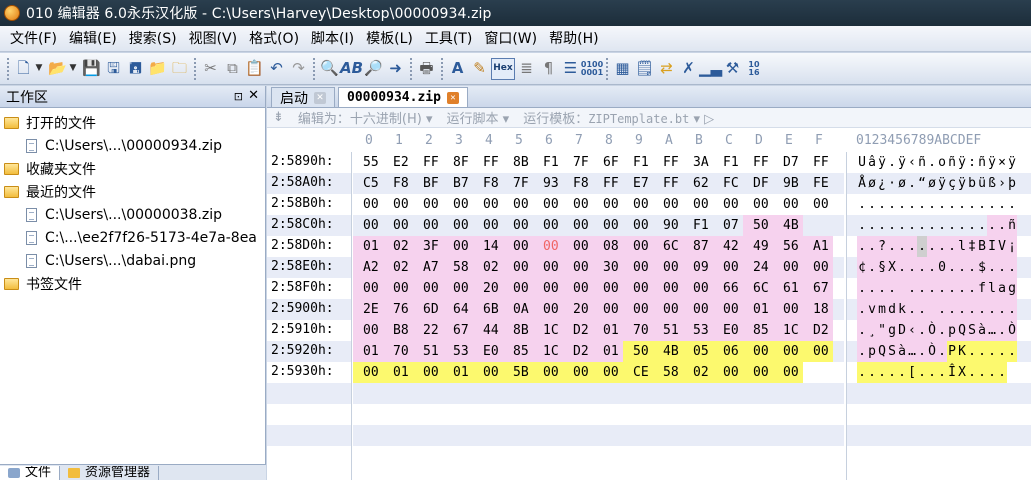 Image resolution: width=1031 pixels, height=480 pixels. I want to click on ascii-char: p, so click(872, 351).